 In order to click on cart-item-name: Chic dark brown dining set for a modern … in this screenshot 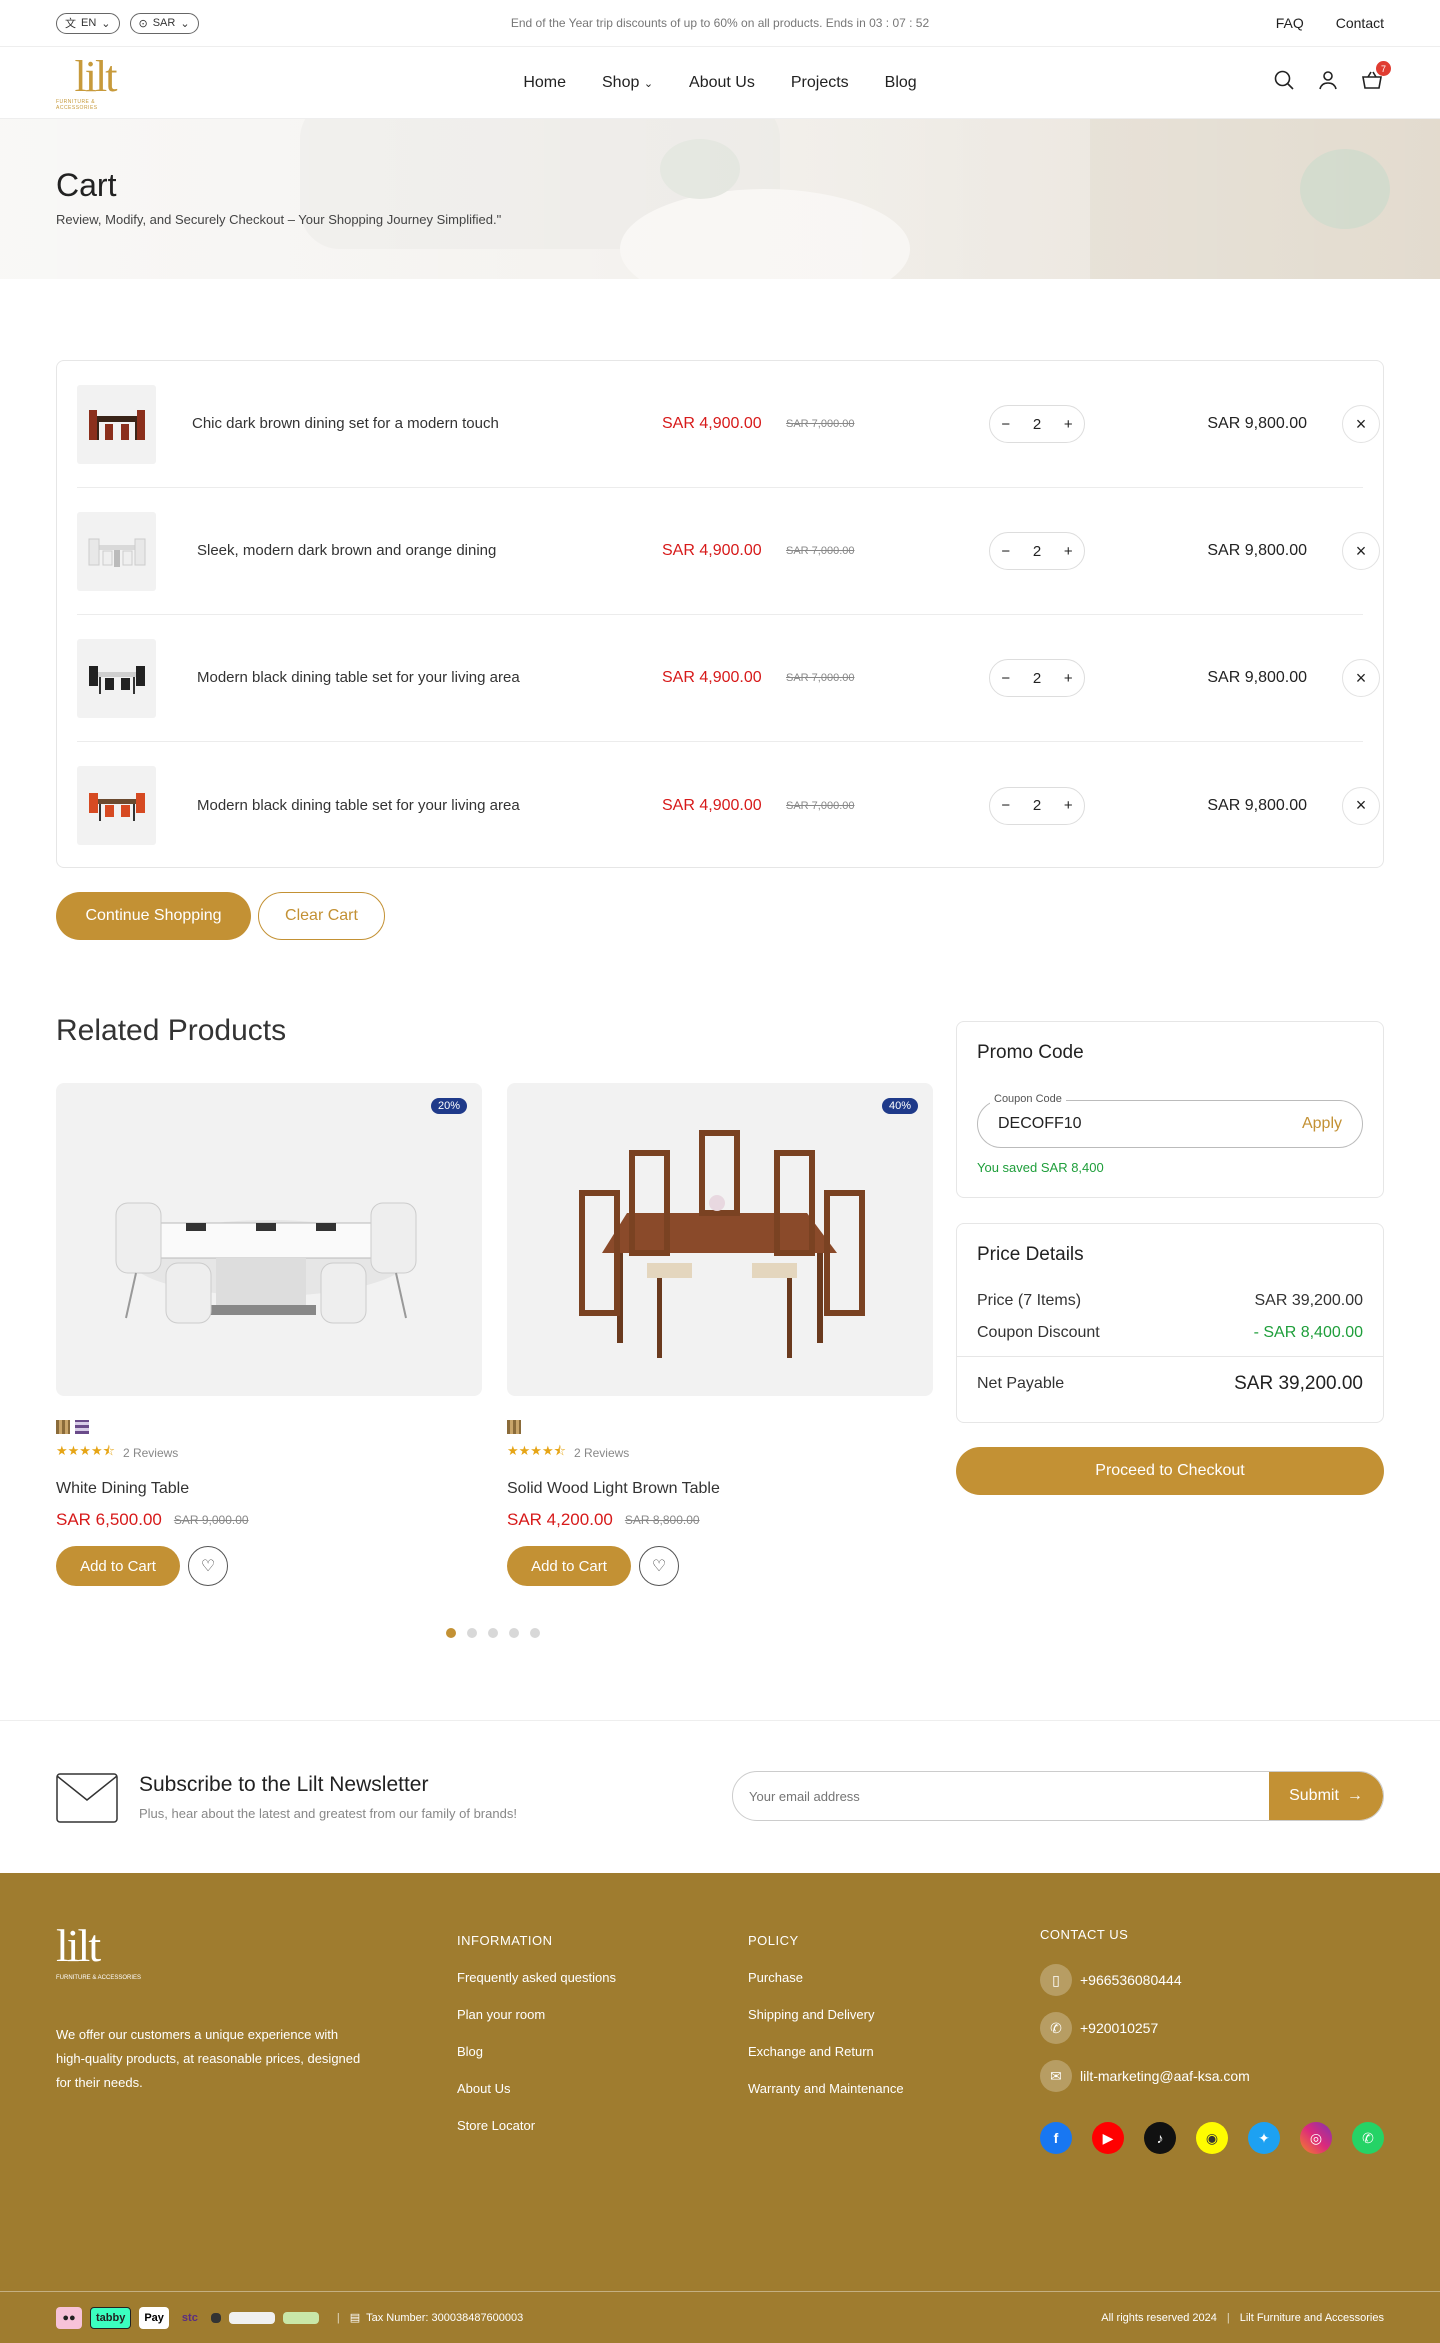, I will do `click(372, 424)`.